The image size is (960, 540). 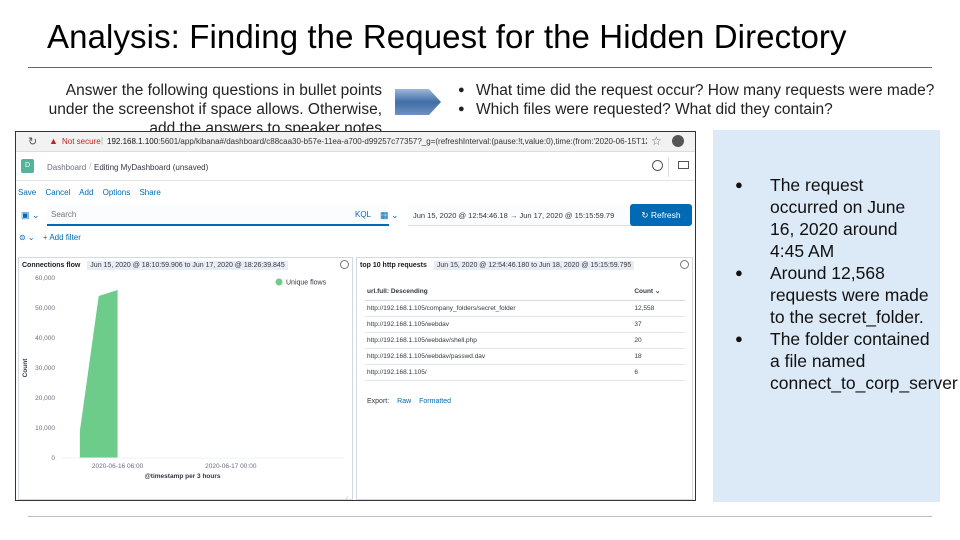 I want to click on y-tick-label: 0, so click(x=53, y=458).